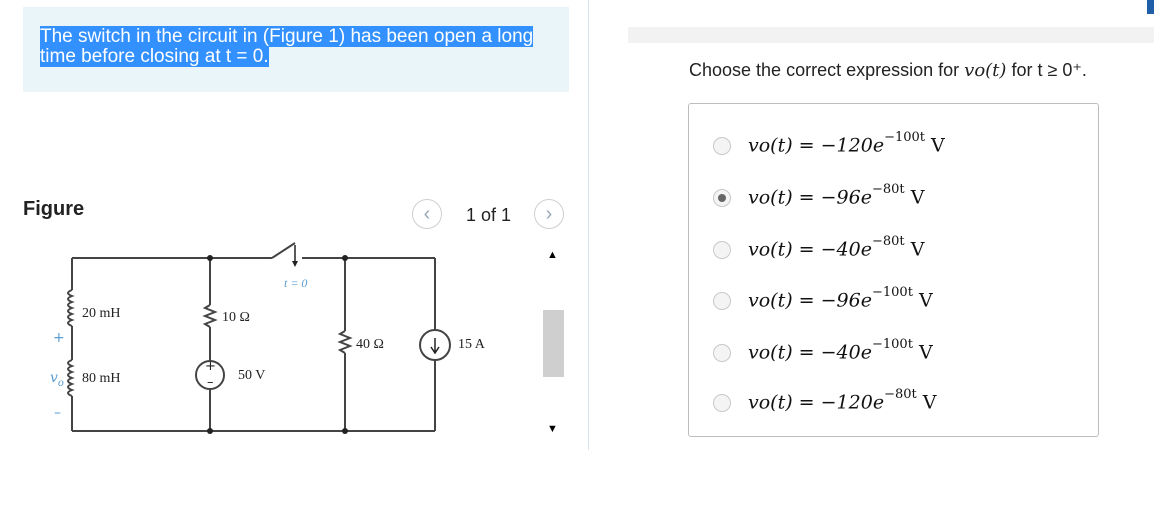  Describe the element at coordinates (210, 382) in the screenshot. I see `source-minus-sign: –` at that location.